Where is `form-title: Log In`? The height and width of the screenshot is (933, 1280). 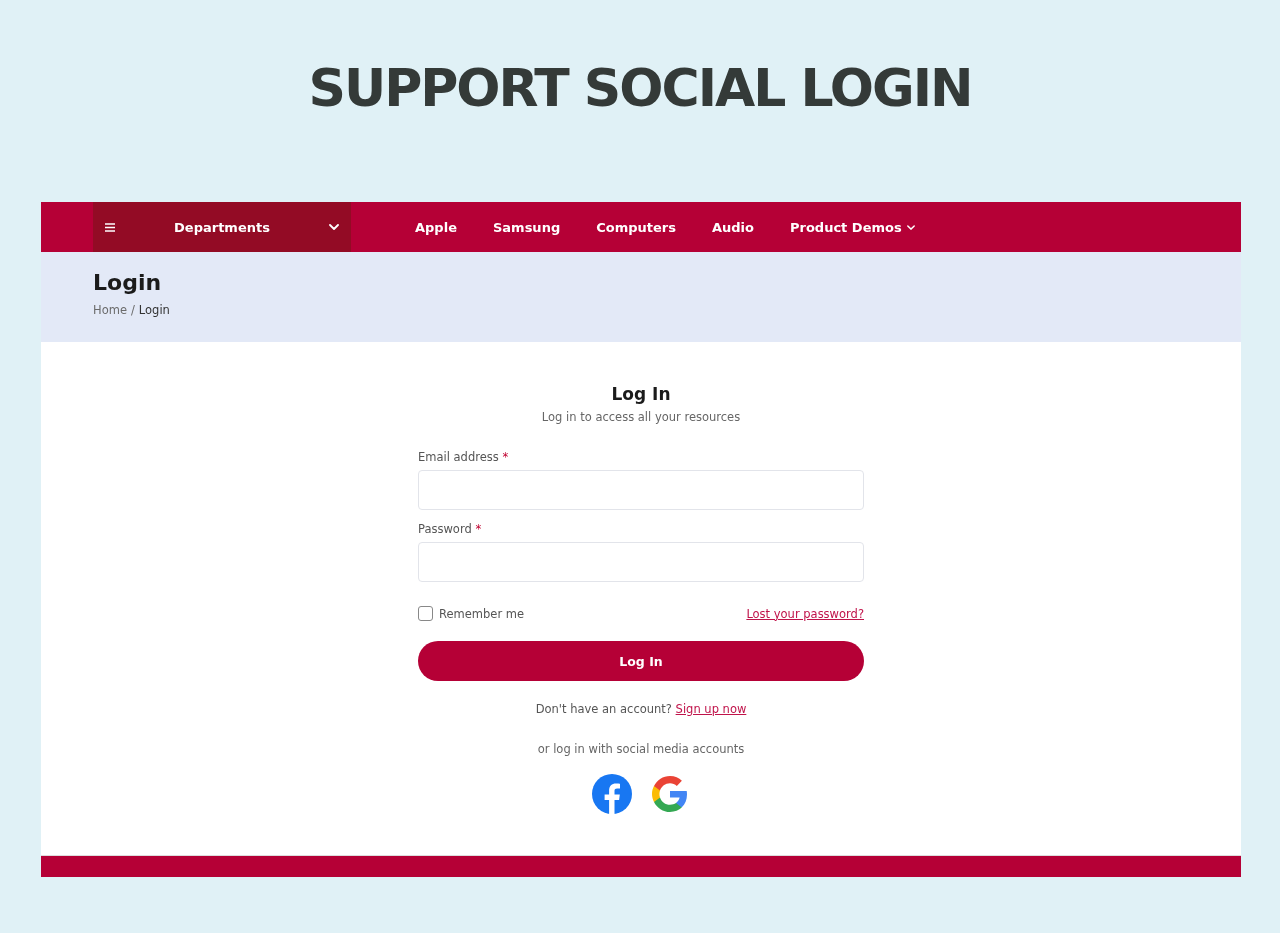 form-title: Log In is located at coordinates (641, 394).